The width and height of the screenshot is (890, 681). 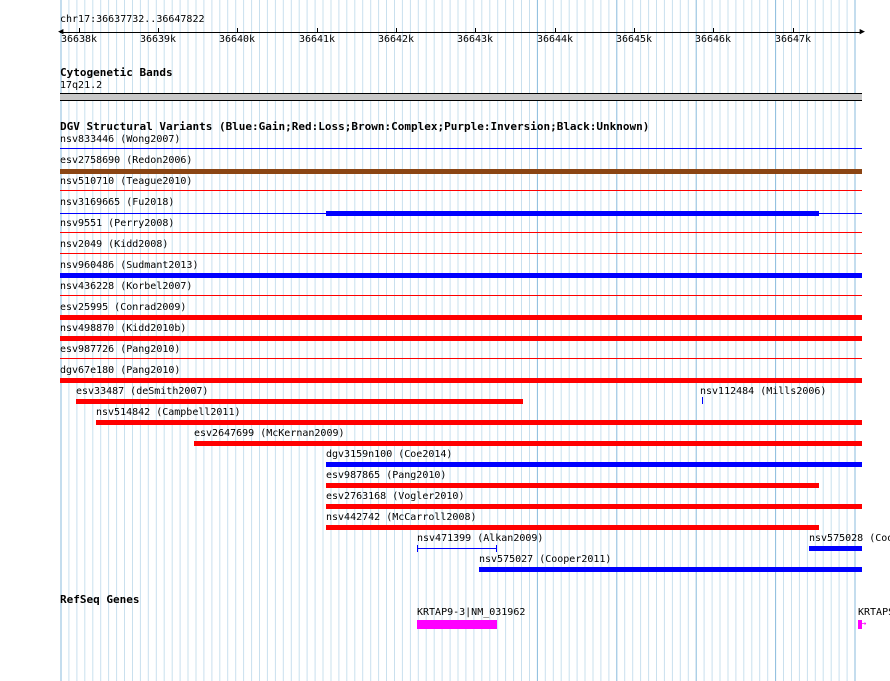 What do you see at coordinates (862, 32) in the screenshot?
I see `ruler-right-arrow-icon: ▶` at bounding box center [862, 32].